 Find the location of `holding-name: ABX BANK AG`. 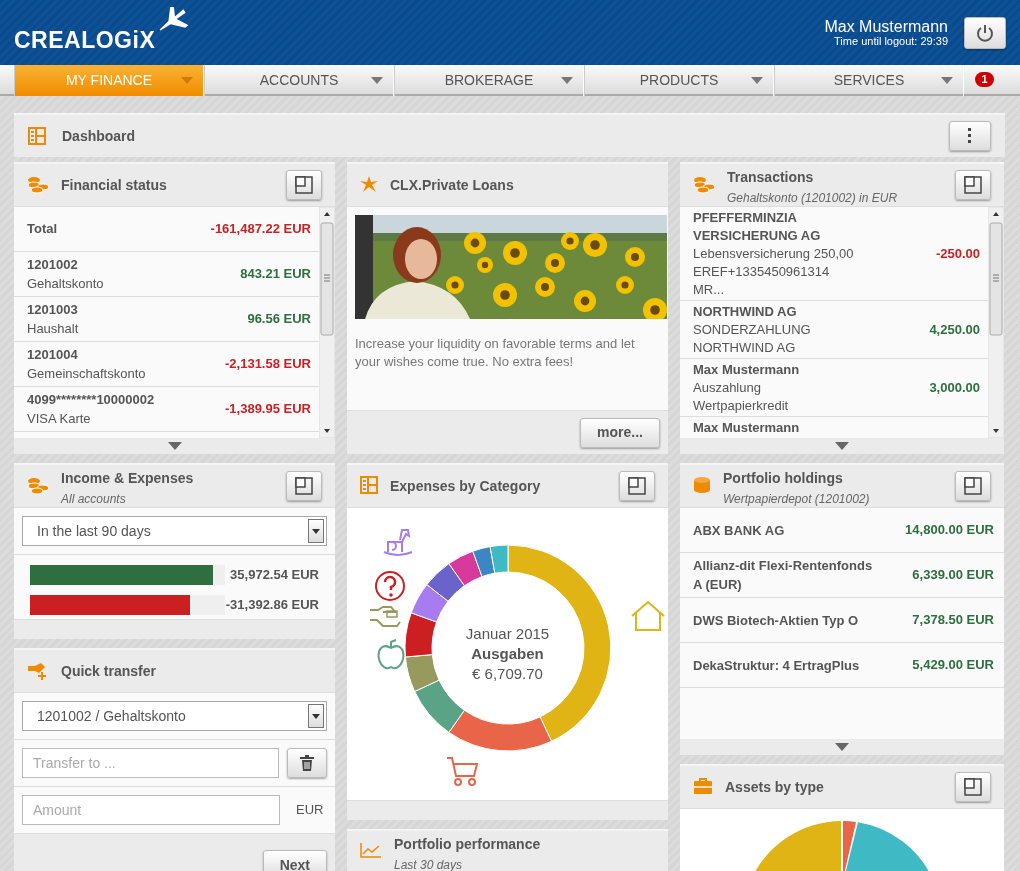

holding-name: ABX BANK AG is located at coordinates (739, 530).